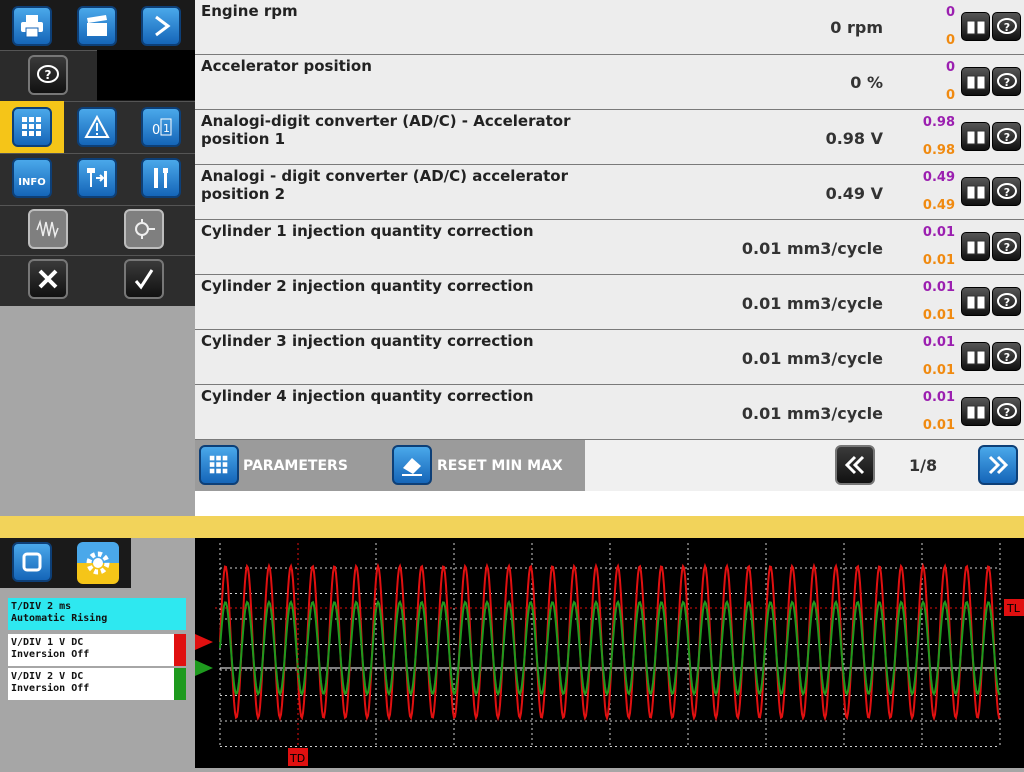 Image resolution: width=1024 pixels, height=772 pixels. Describe the element at coordinates (367, 341) in the screenshot. I see `parameter-name: Cylinder 3 injection quantity correction` at that location.